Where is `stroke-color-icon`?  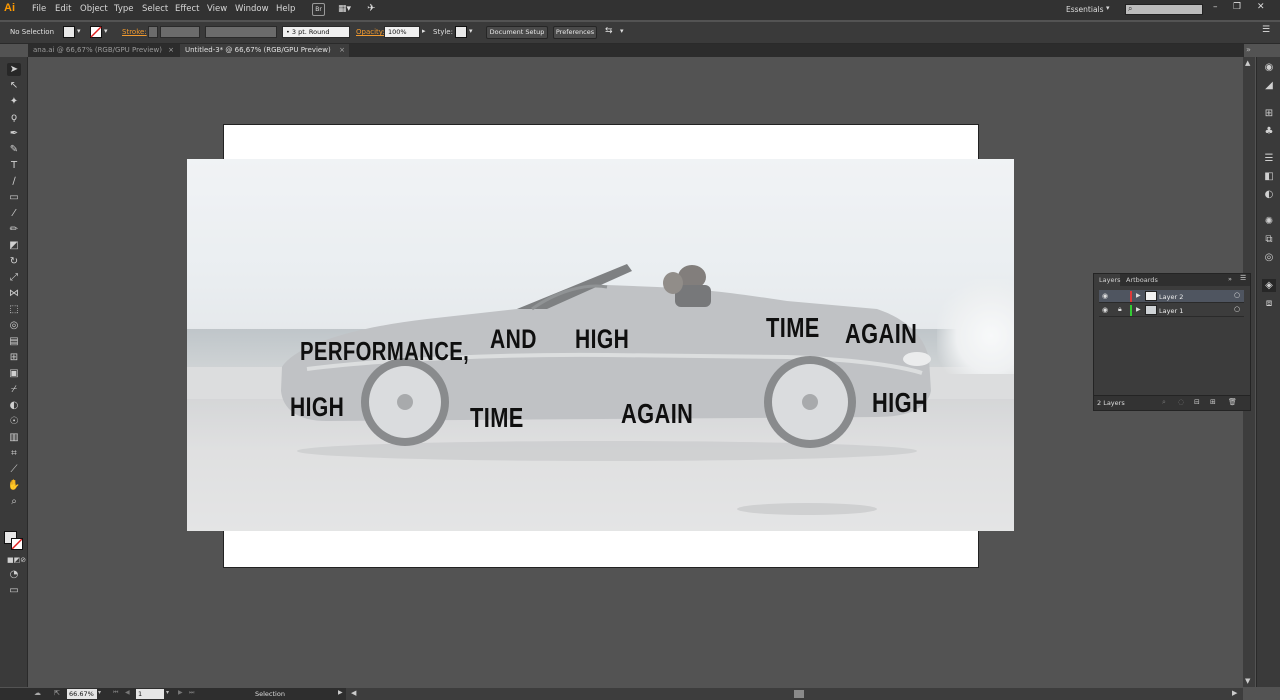
stroke-color-icon is located at coordinates (17, 544).